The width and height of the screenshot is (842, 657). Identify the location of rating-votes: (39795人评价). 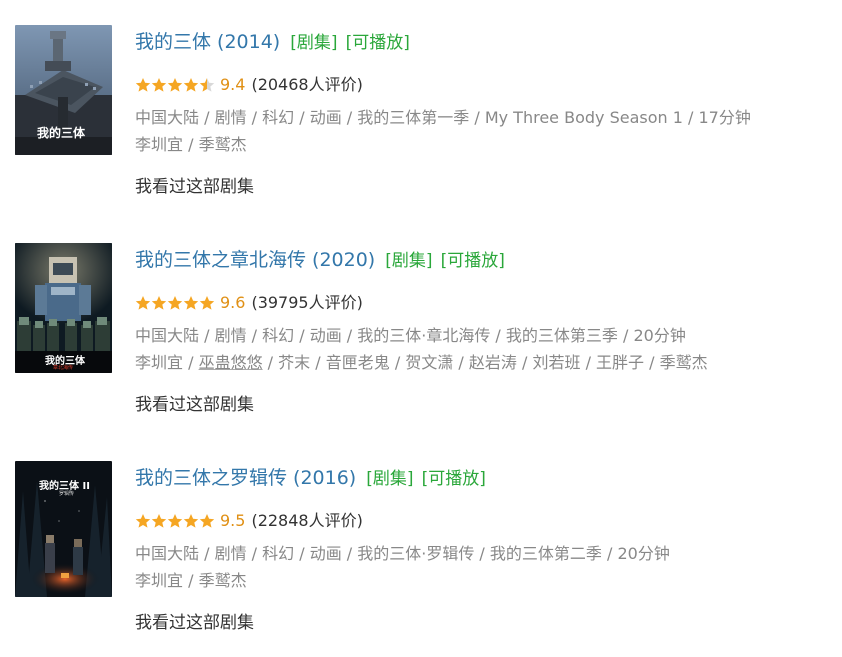
(306, 303).